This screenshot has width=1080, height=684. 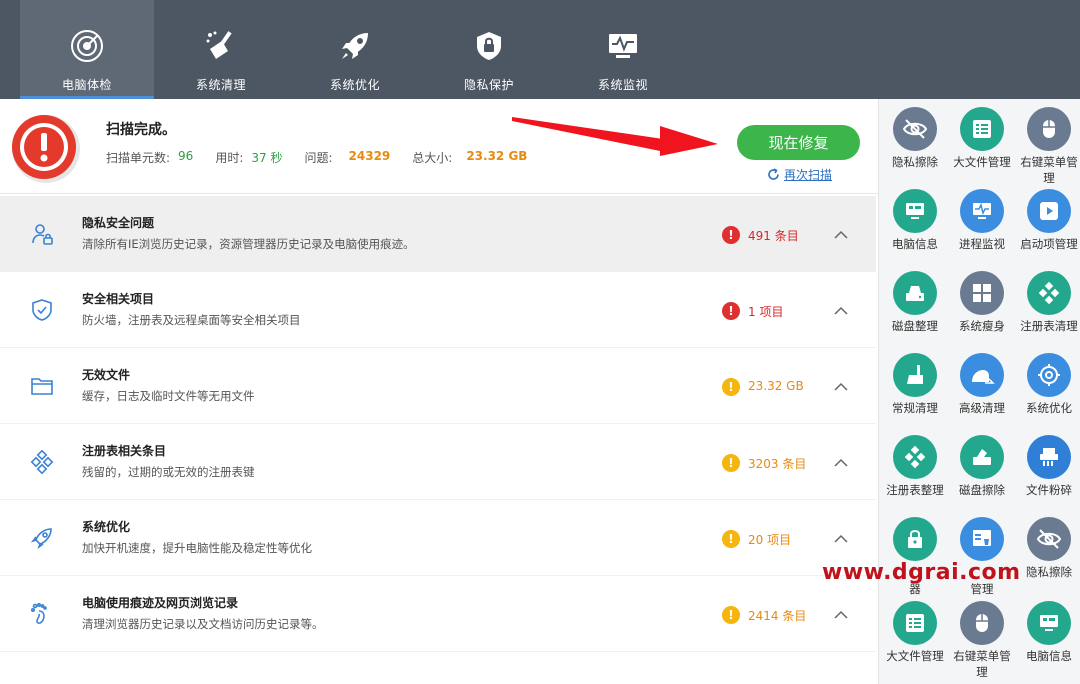 I want to click on tool-large-file-2: 大文件管理, so click(x=915, y=632).